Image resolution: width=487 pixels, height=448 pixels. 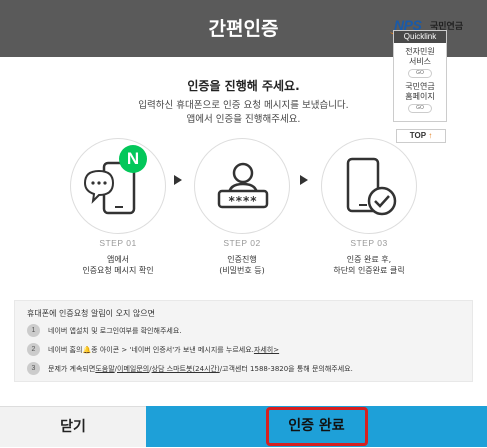 I want to click on naver-n-icon: N, so click(x=133, y=158).